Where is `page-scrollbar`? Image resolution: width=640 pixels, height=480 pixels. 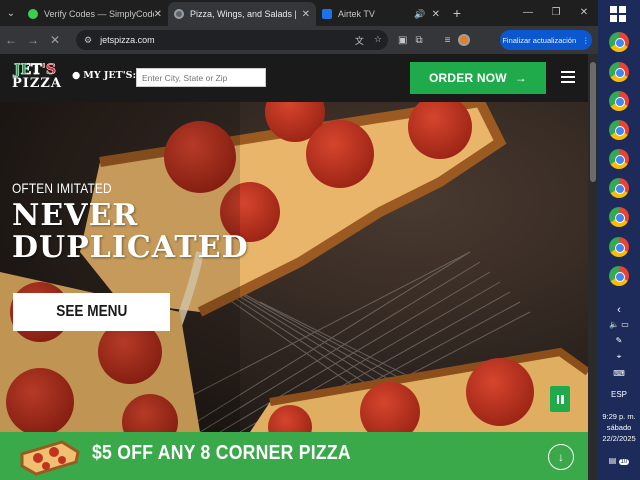
page-scrollbar is located at coordinates (593, 267).